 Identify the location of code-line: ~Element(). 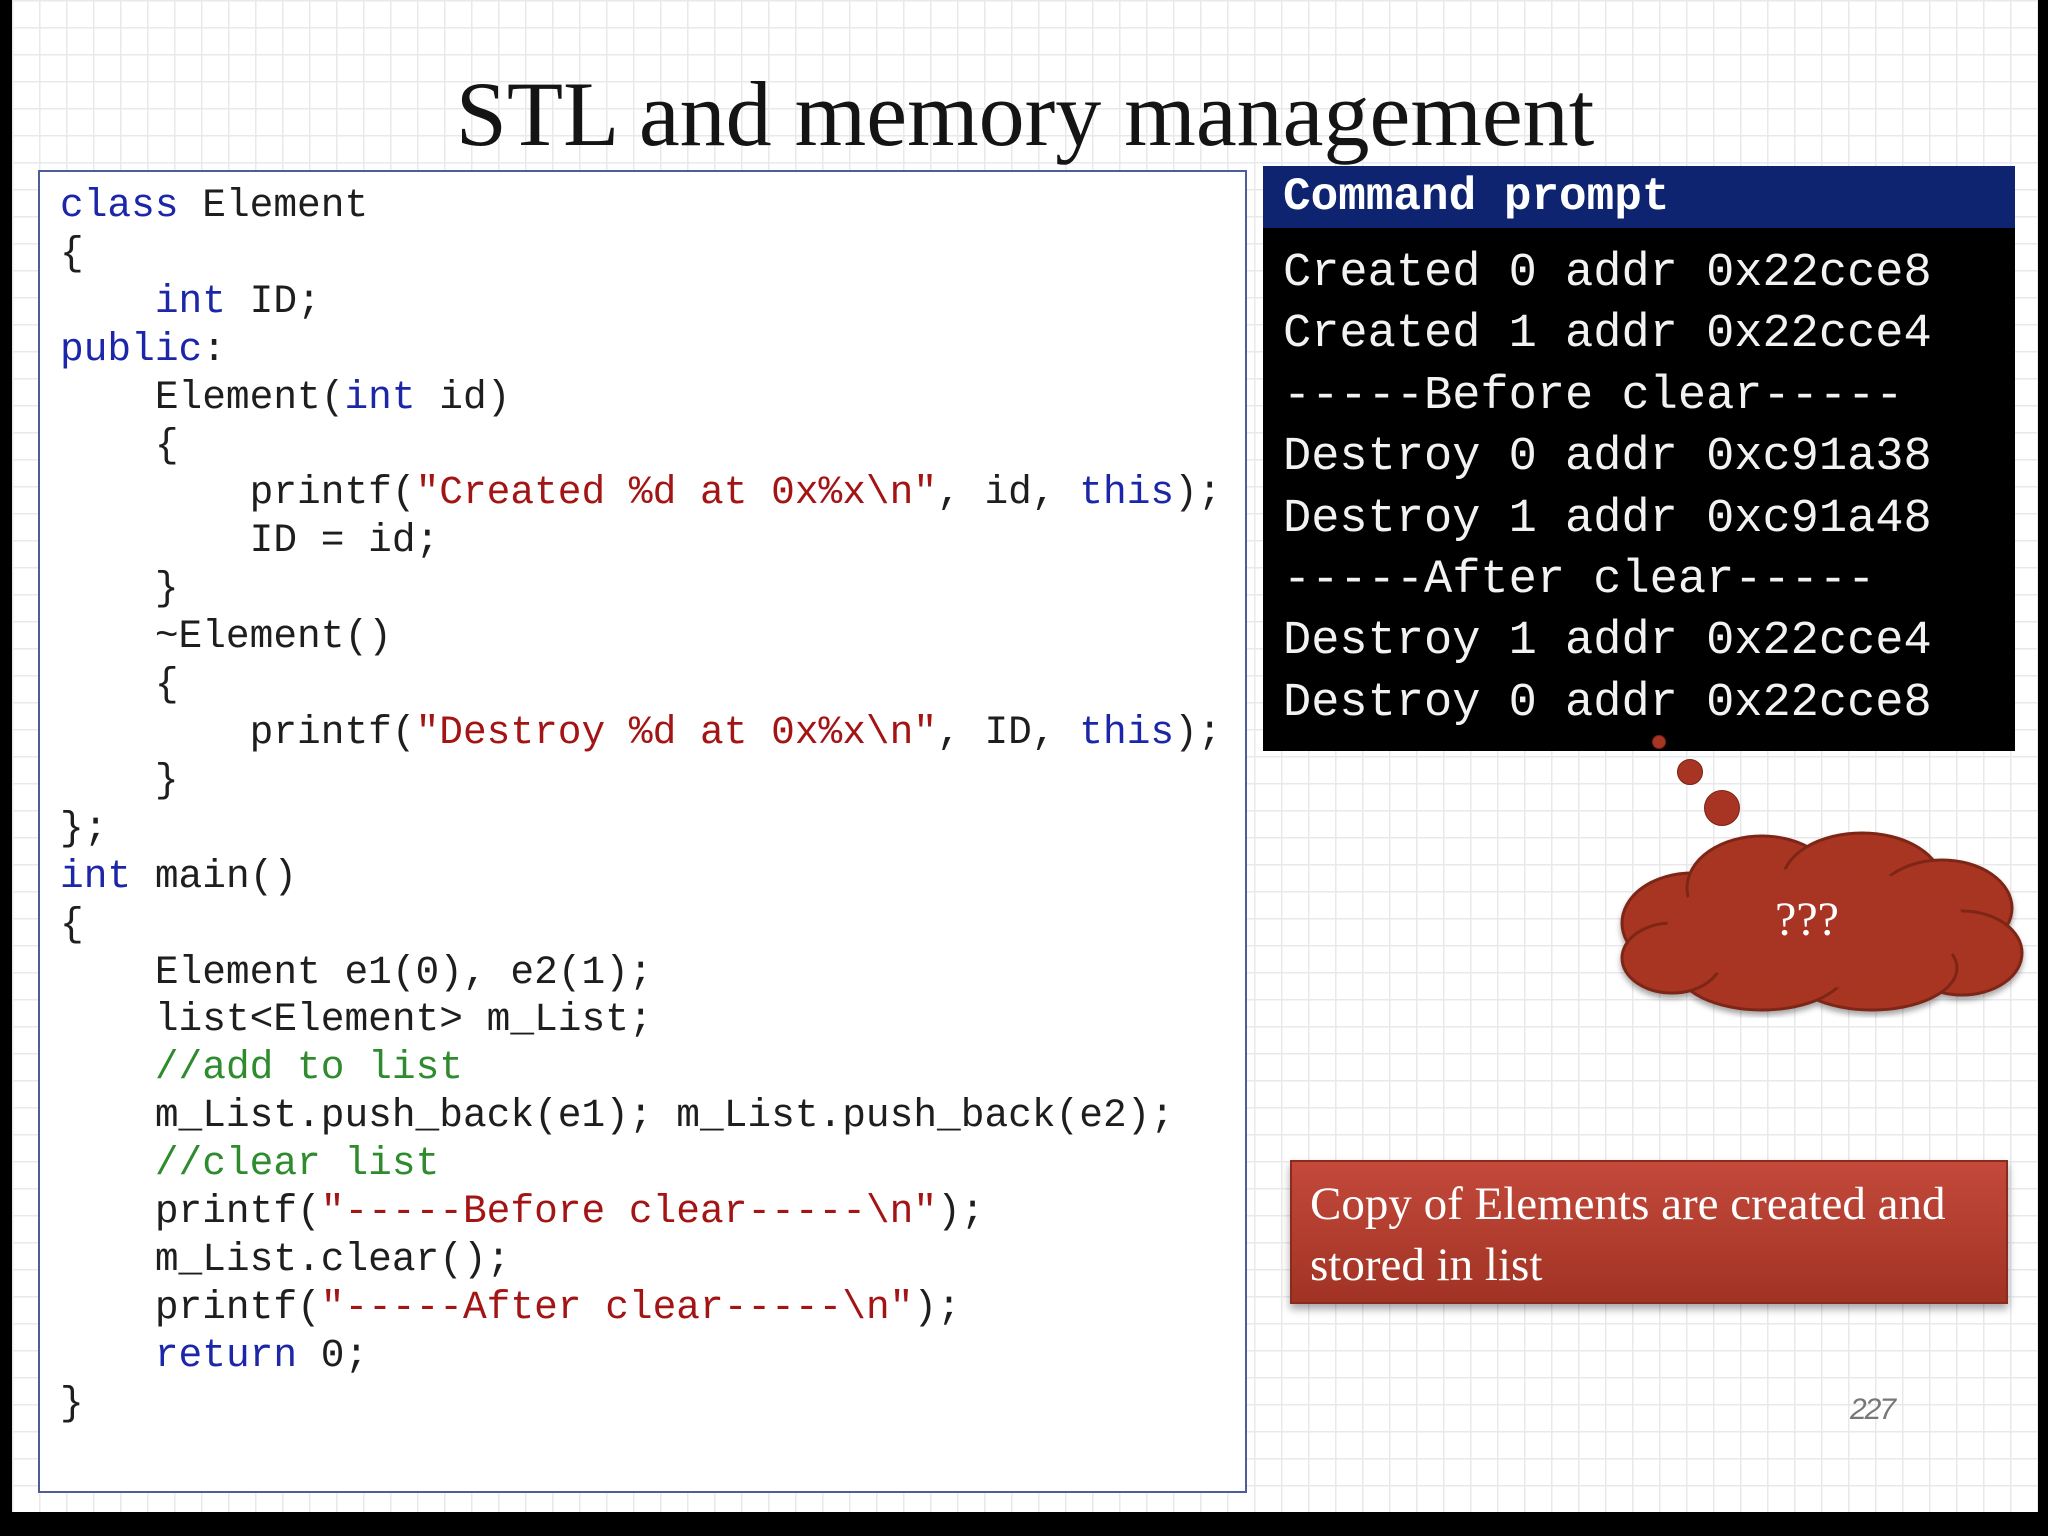
(226, 636).